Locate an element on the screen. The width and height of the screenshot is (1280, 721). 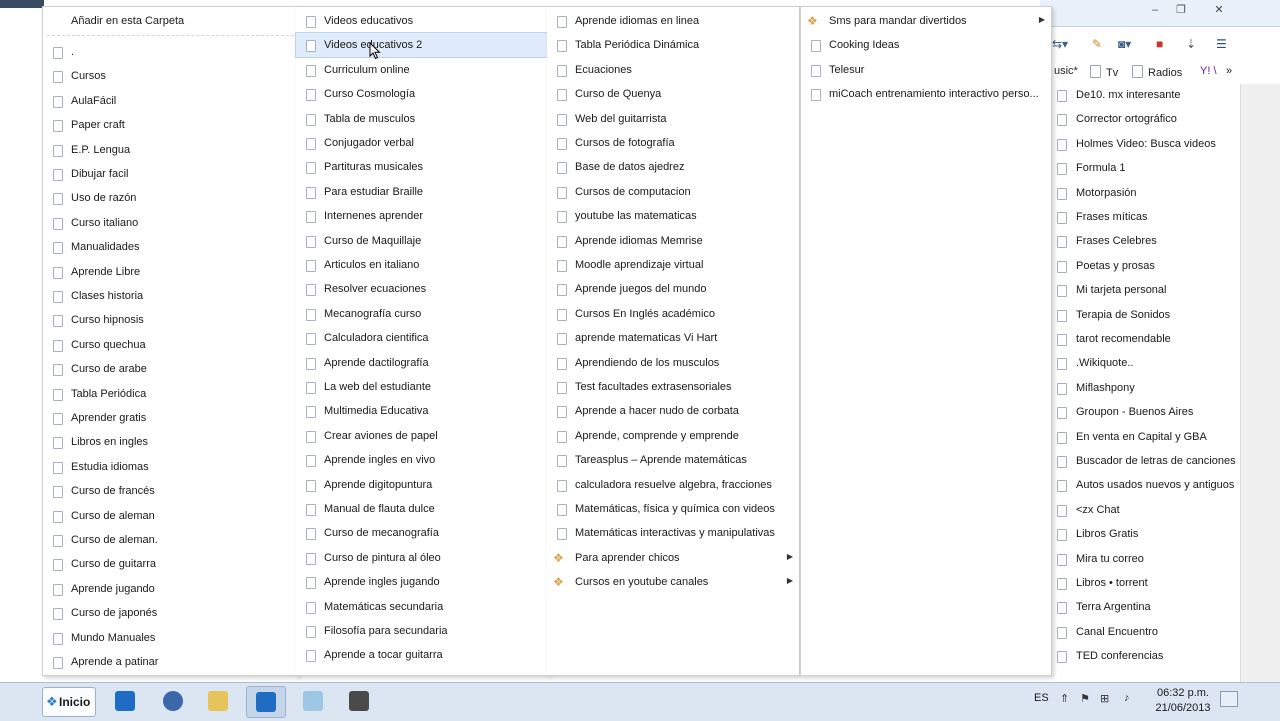
taskbar-app-maxthon is located at coordinates (125, 701).